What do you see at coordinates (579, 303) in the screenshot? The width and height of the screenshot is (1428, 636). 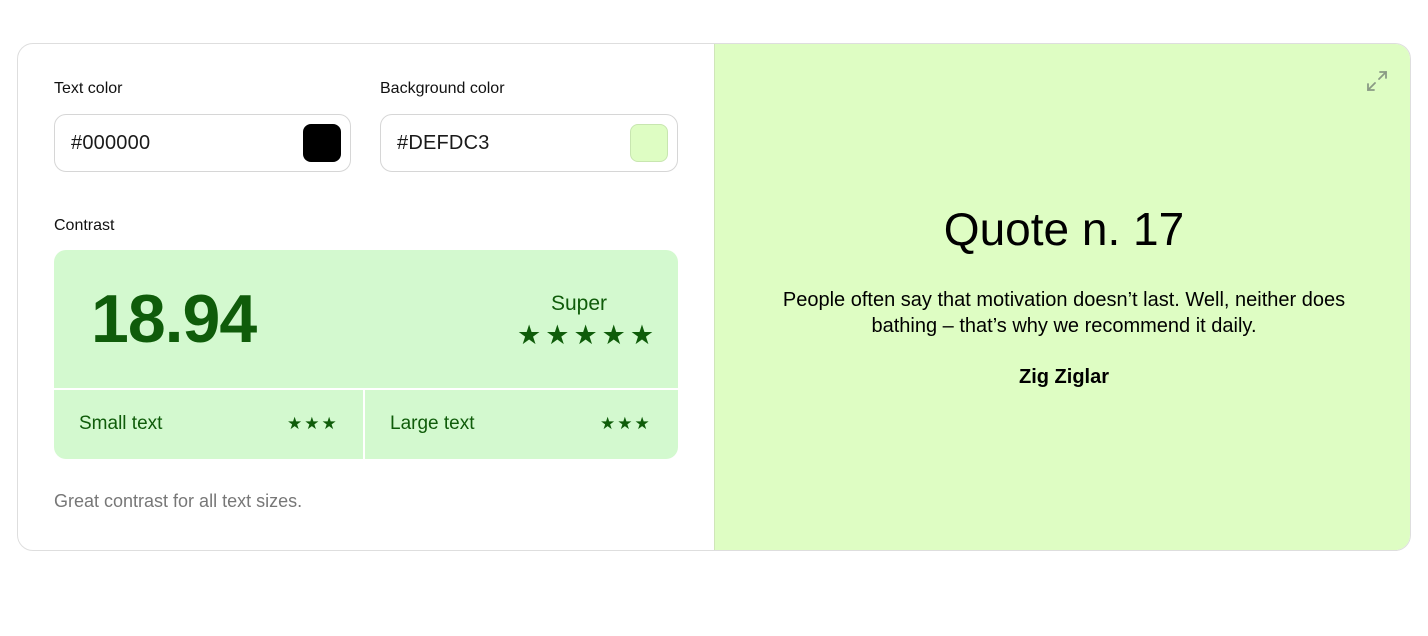 I see `contrast-rating: Super` at bounding box center [579, 303].